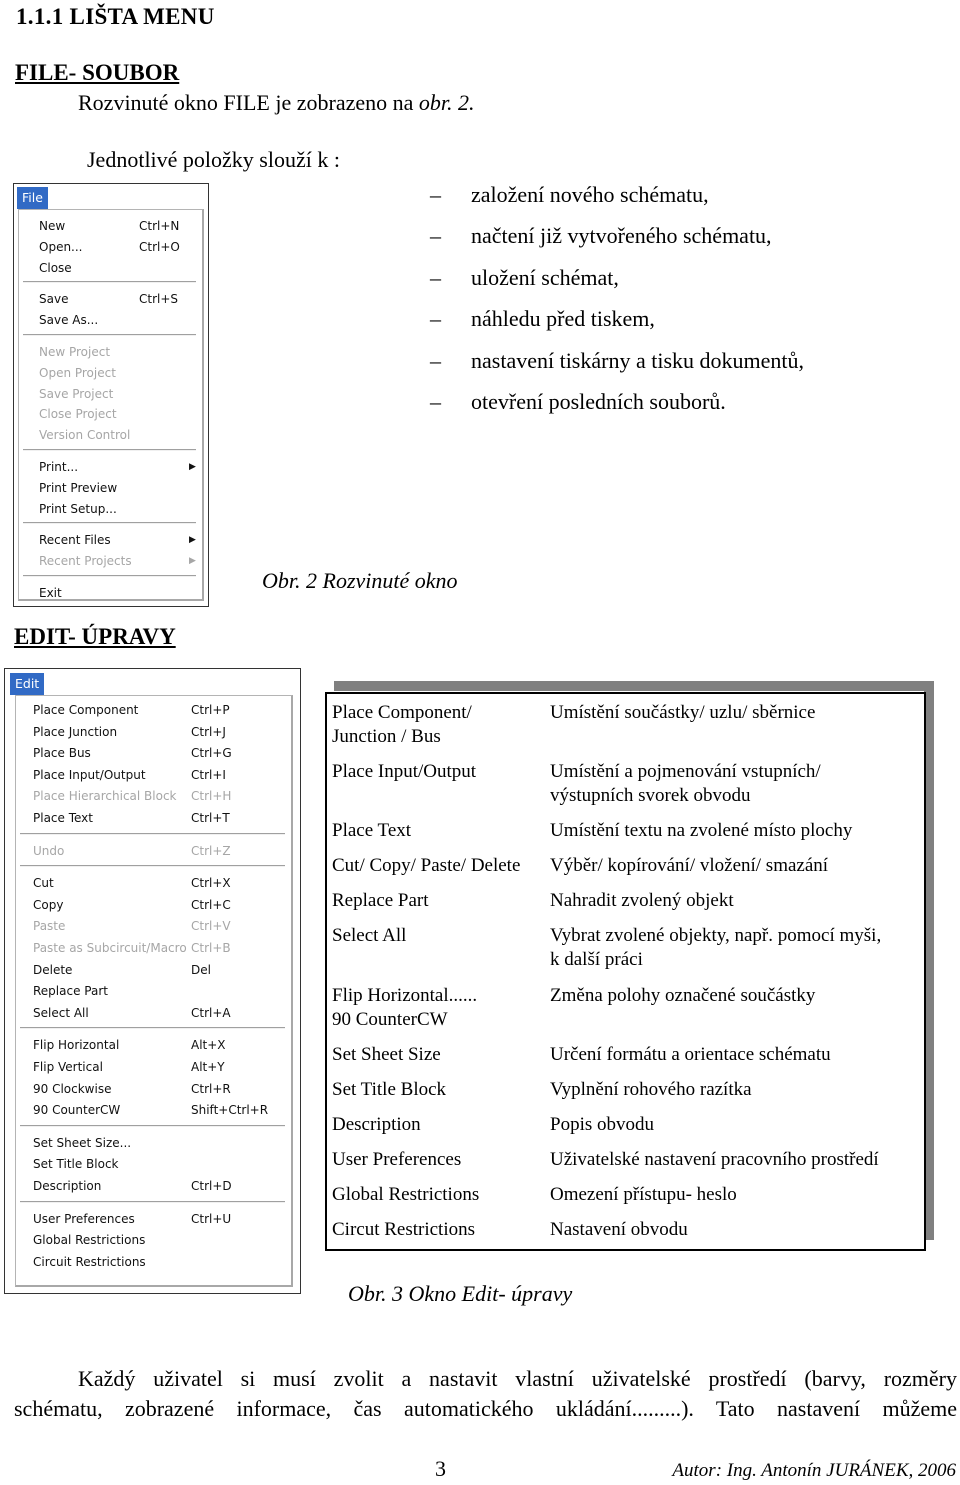  Describe the element at coordinates (110, 948) in the screenshot. I see `menu-item-label: Paste as Subcircuit/Macro` at that location.